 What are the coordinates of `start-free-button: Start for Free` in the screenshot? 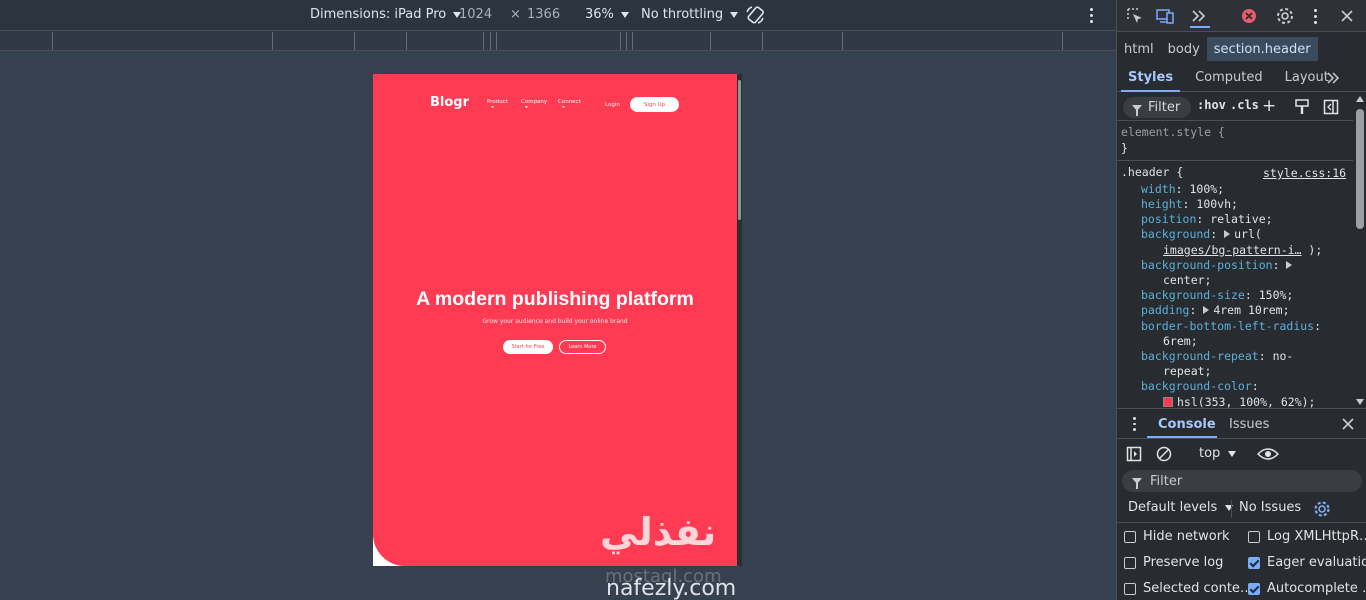 It's located at (528, 347).